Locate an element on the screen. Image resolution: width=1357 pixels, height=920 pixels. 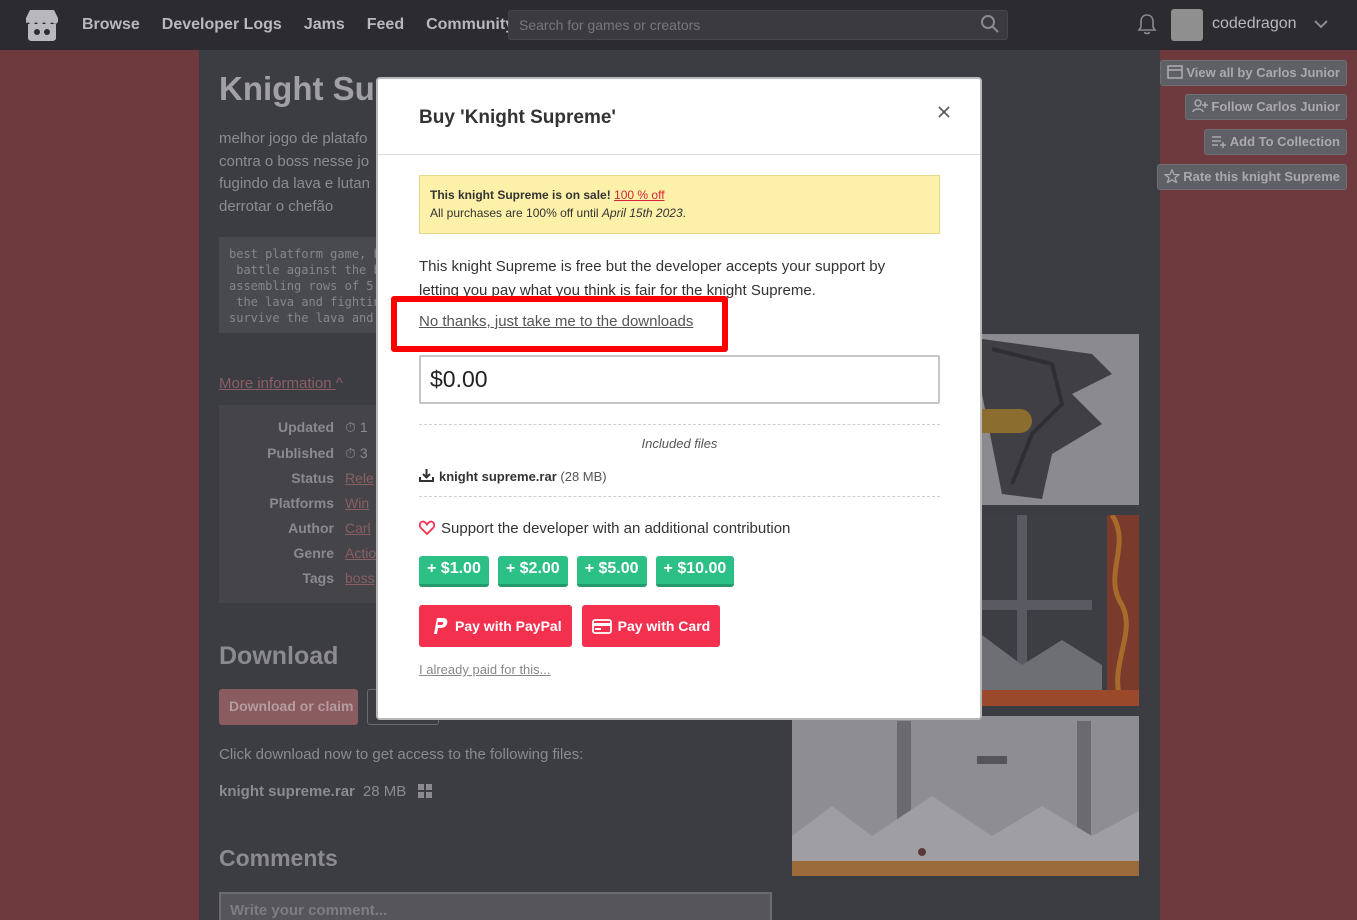
username: codedragon is located at coordinates (1254, 24).